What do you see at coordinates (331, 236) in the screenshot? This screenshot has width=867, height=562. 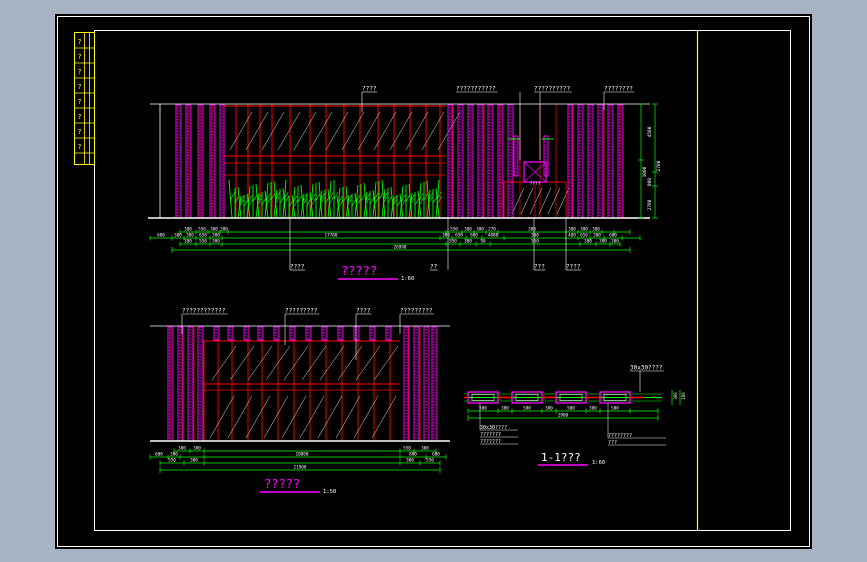 I see `e1-dim-row2-label: 17700` at bounding box center [331, 236].